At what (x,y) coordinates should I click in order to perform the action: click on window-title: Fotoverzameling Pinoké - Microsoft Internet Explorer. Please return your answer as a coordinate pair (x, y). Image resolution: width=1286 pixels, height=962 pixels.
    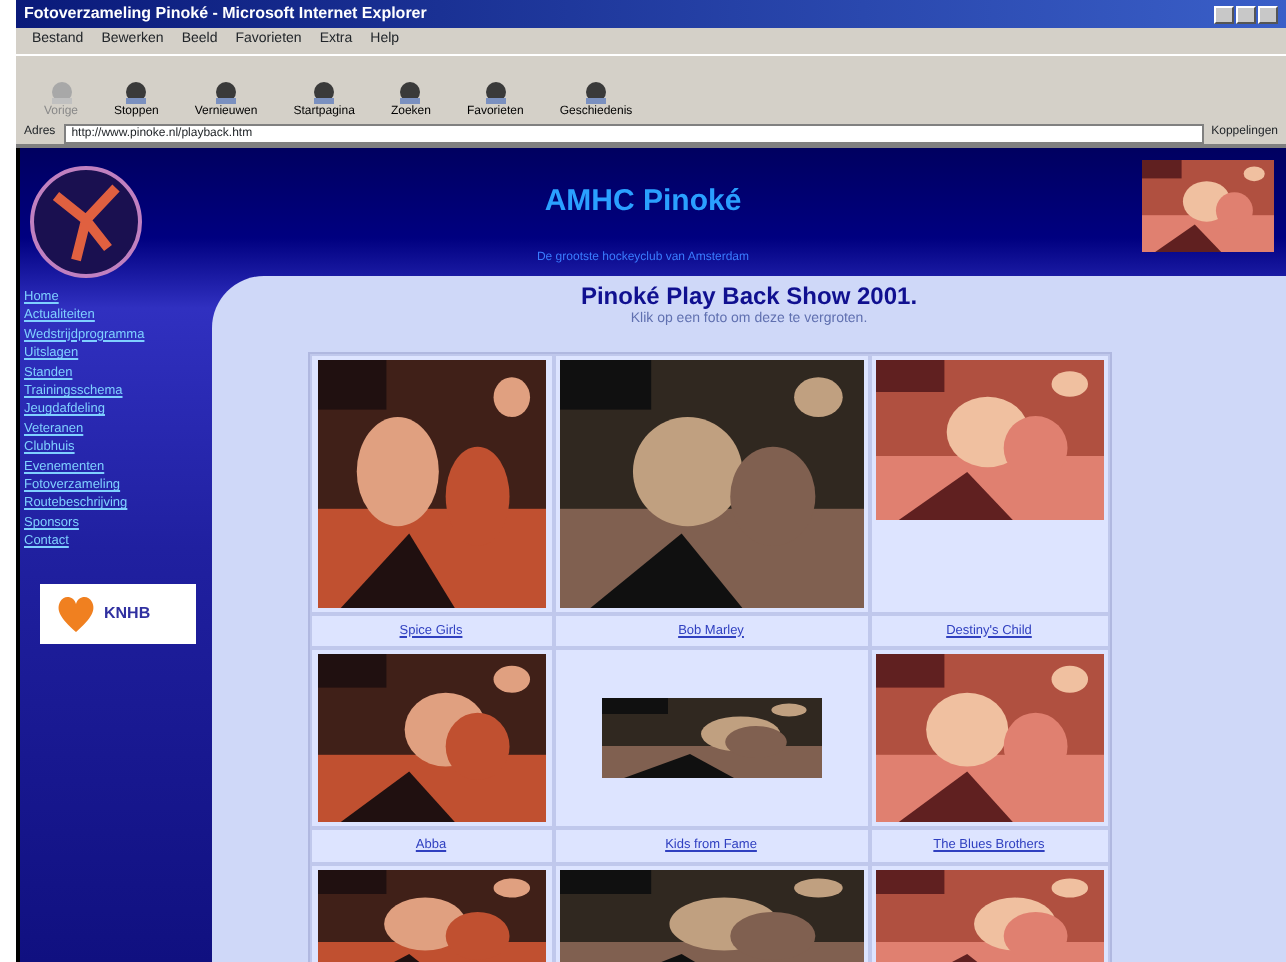
    Looking at the image, I should click on (225, 14).